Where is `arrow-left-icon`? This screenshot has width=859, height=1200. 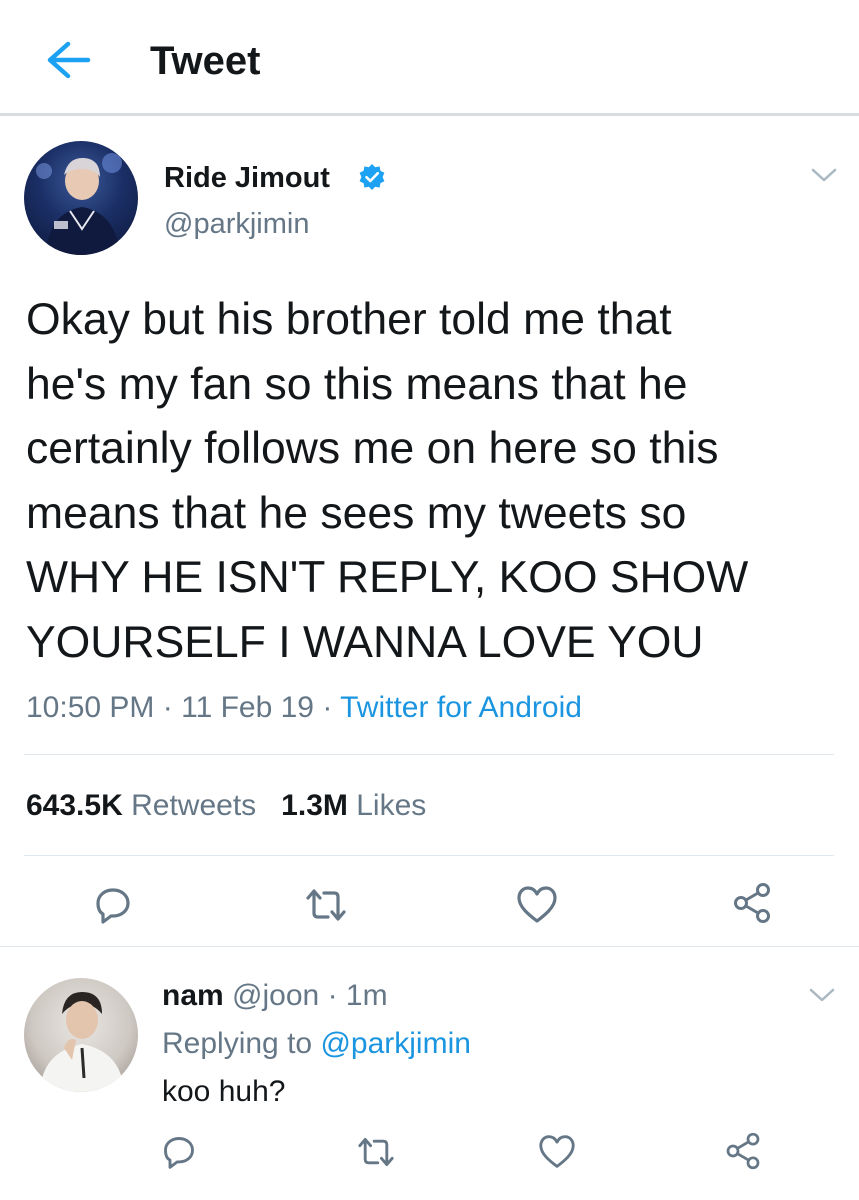
arrow-left-icon is located at coordinates (69, 60).